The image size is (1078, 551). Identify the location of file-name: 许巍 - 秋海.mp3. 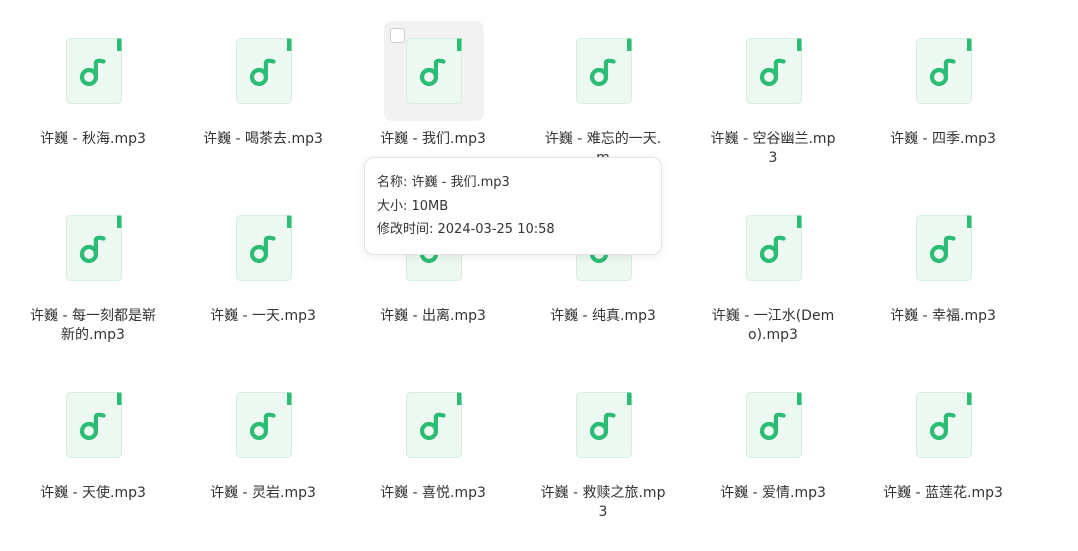
(93, 139).